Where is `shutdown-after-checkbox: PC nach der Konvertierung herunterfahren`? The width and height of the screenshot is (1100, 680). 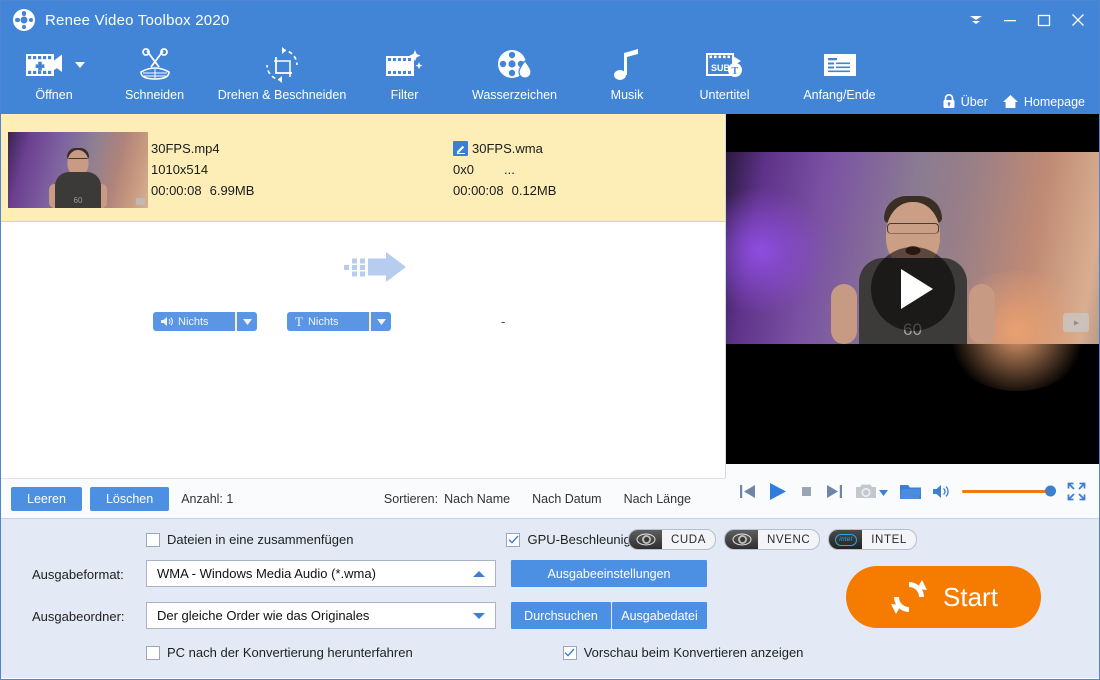
shutdown-after-checkbox: PC nach der Konvertierung herunterfahren is located at coordinates (279, 652).